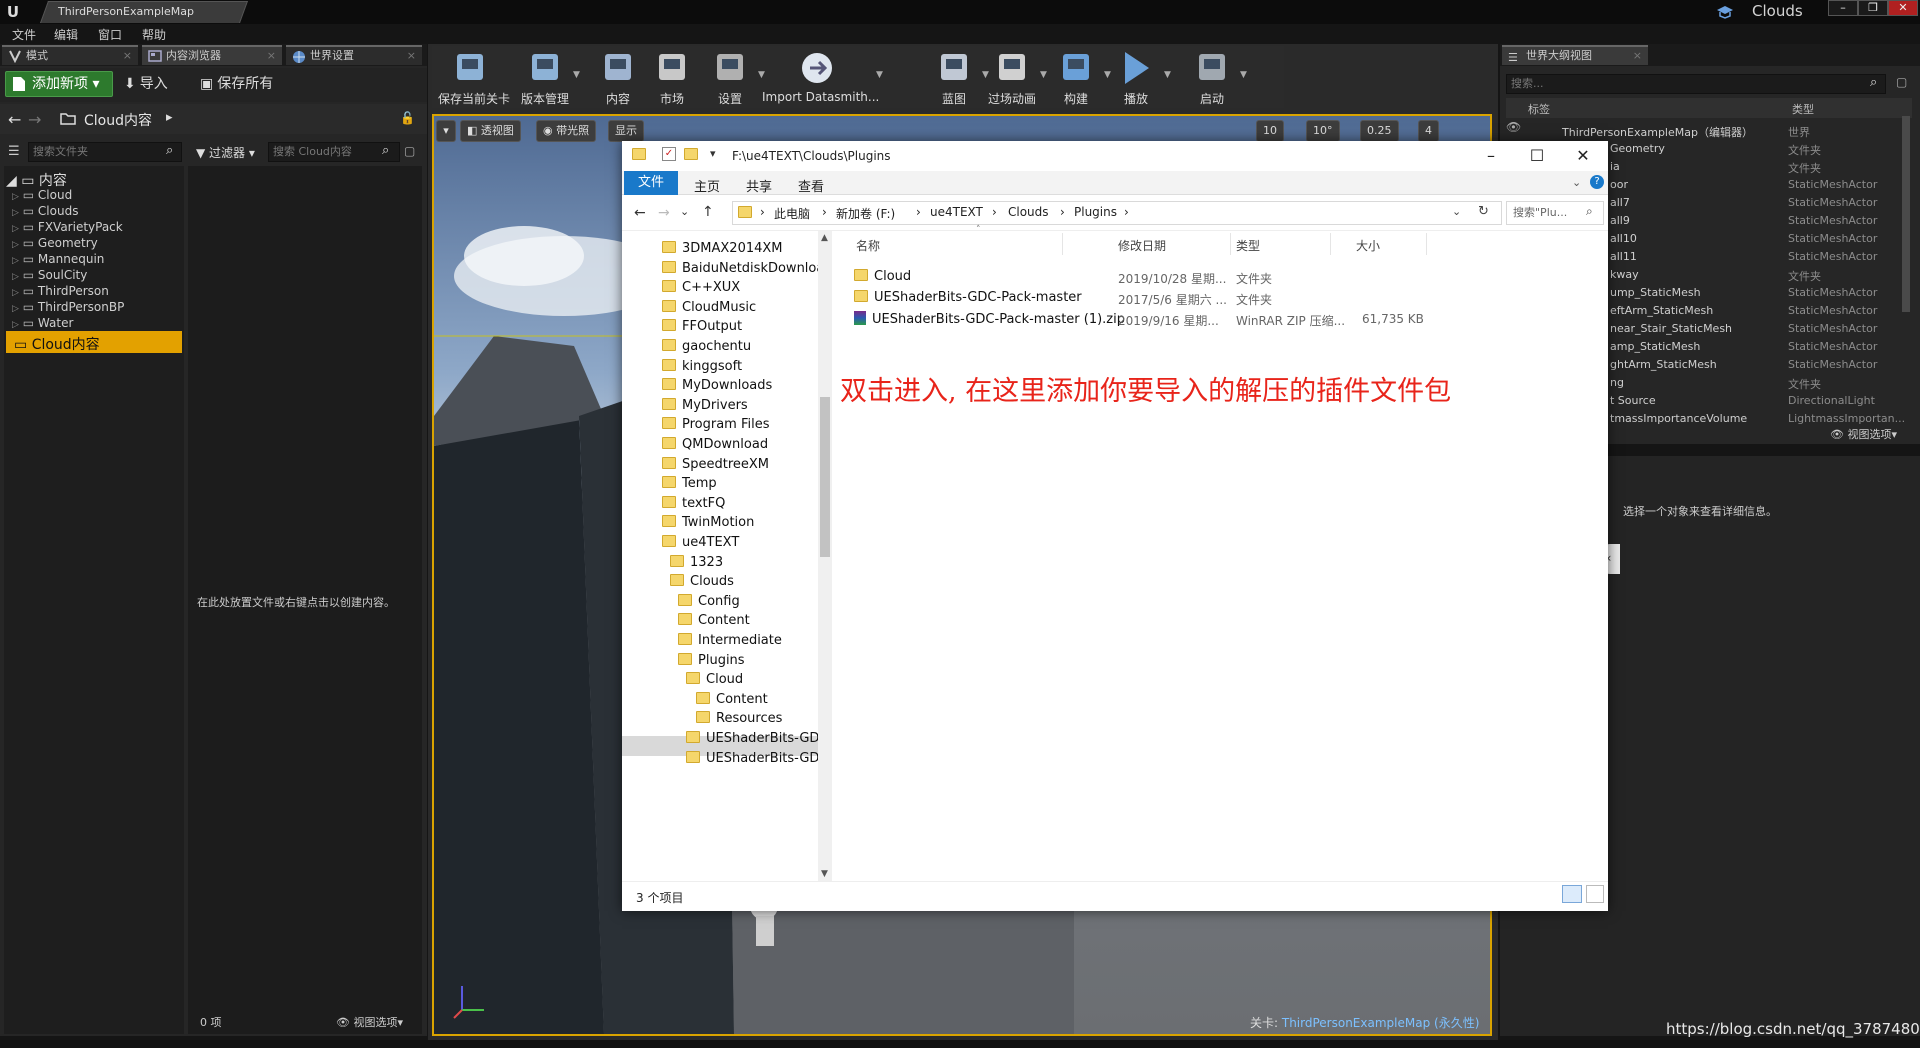 Image resolution: width=1920 pixels, height=1048 pixels. I want to click on nav-item: Content, so click(732, 699).